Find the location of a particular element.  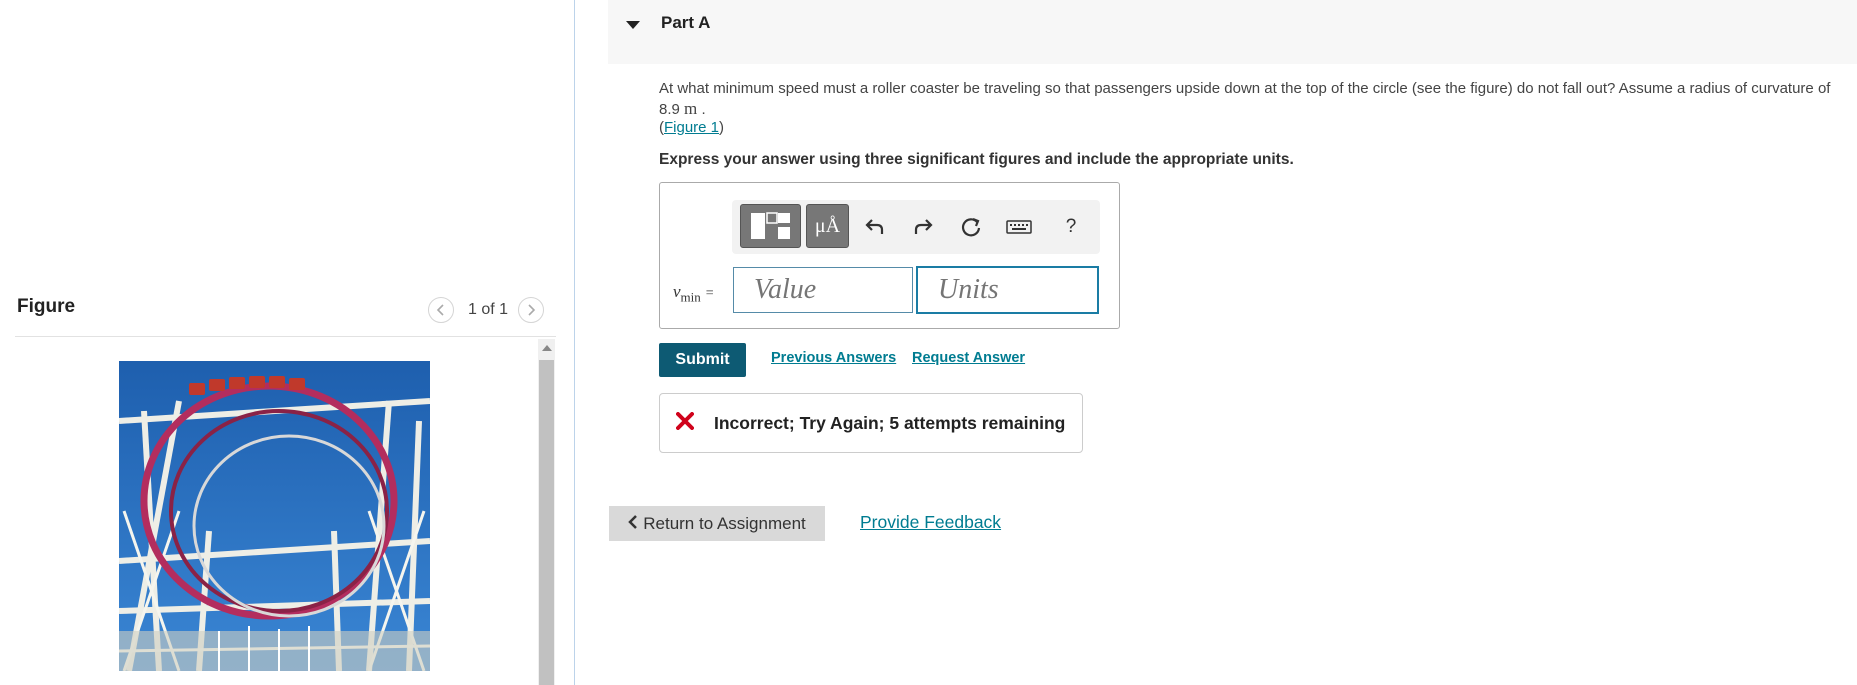

figure-scrollbar-thumb is located at coordinates (546, 522).